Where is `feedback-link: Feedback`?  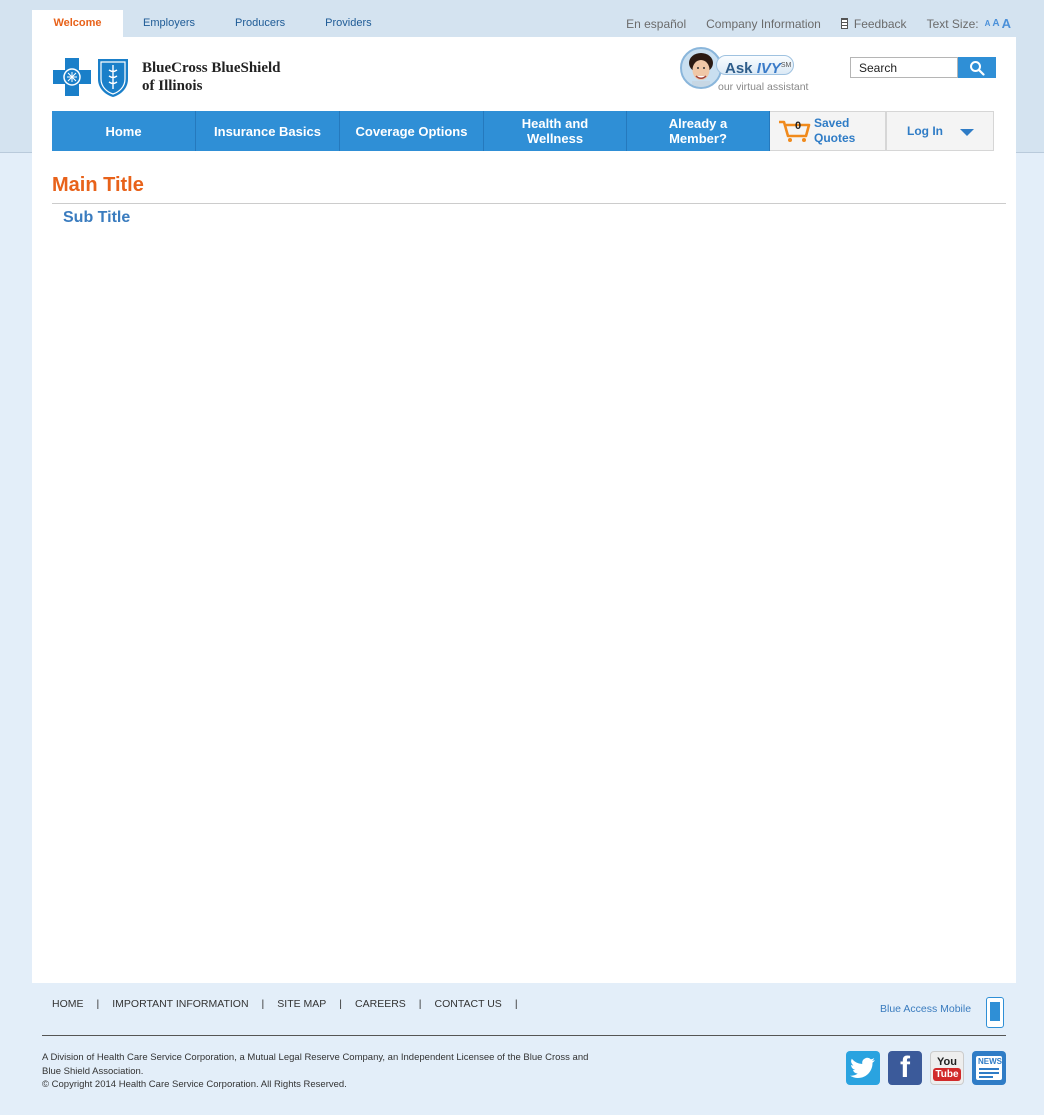
feedback-link: Feedback is located at coordinates (873, 23).